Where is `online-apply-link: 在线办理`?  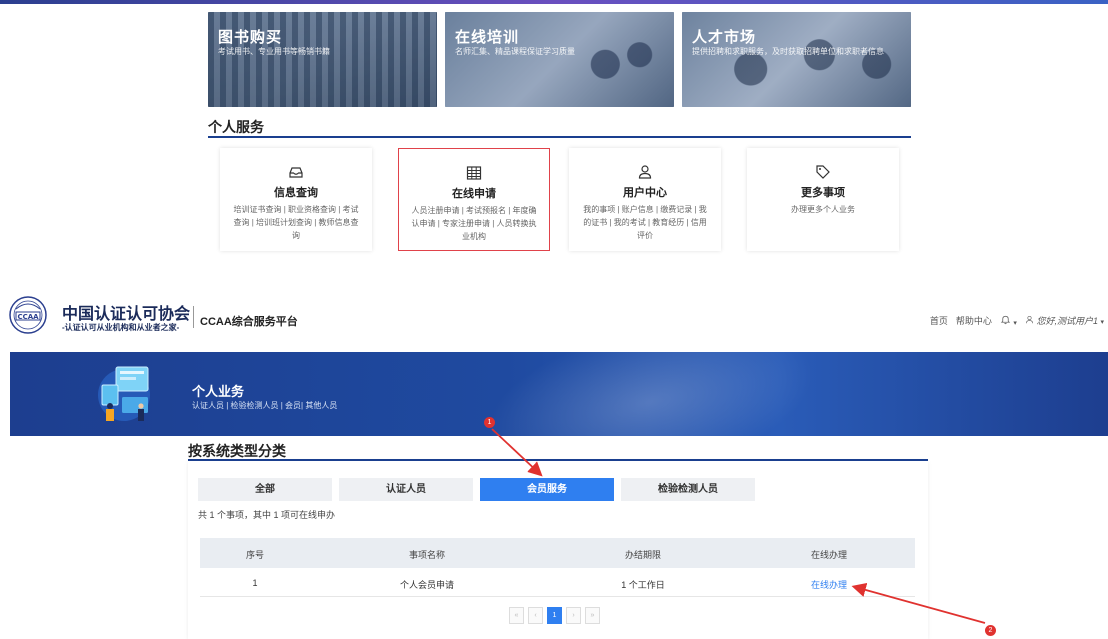 online-apply-link: 在线办理 is located at coordinates (829, 584).